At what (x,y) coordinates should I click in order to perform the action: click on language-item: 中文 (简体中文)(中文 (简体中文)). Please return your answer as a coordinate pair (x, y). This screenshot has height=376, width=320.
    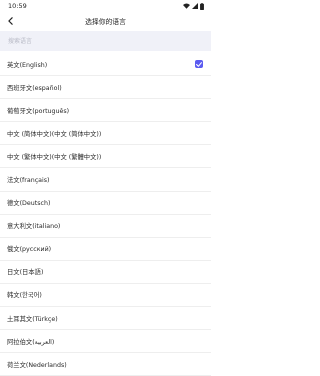
    Looking at the image, I should click on (105, 134).